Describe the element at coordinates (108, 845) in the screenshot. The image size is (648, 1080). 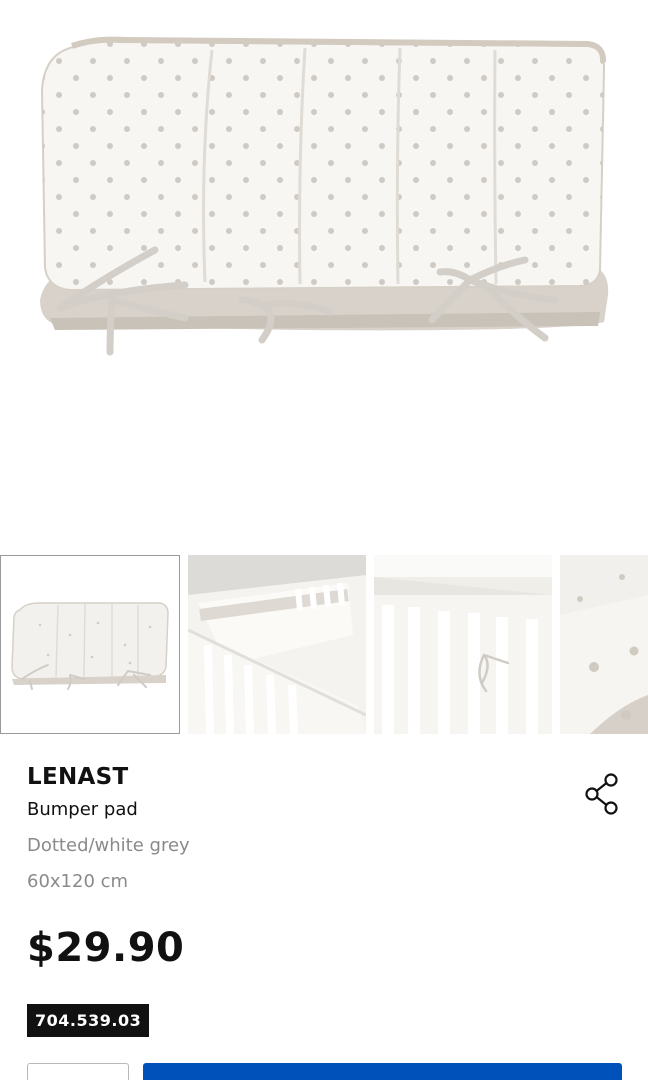
I see `product-variant: Dotted/white grey` at that location.